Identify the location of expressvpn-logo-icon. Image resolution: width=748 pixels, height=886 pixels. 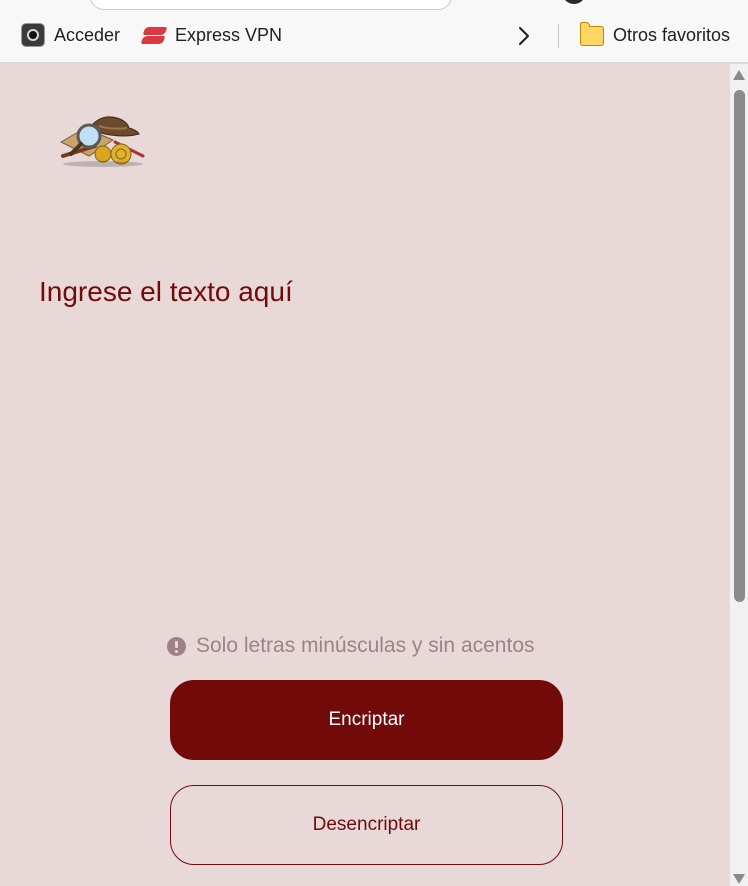
(154, 35).